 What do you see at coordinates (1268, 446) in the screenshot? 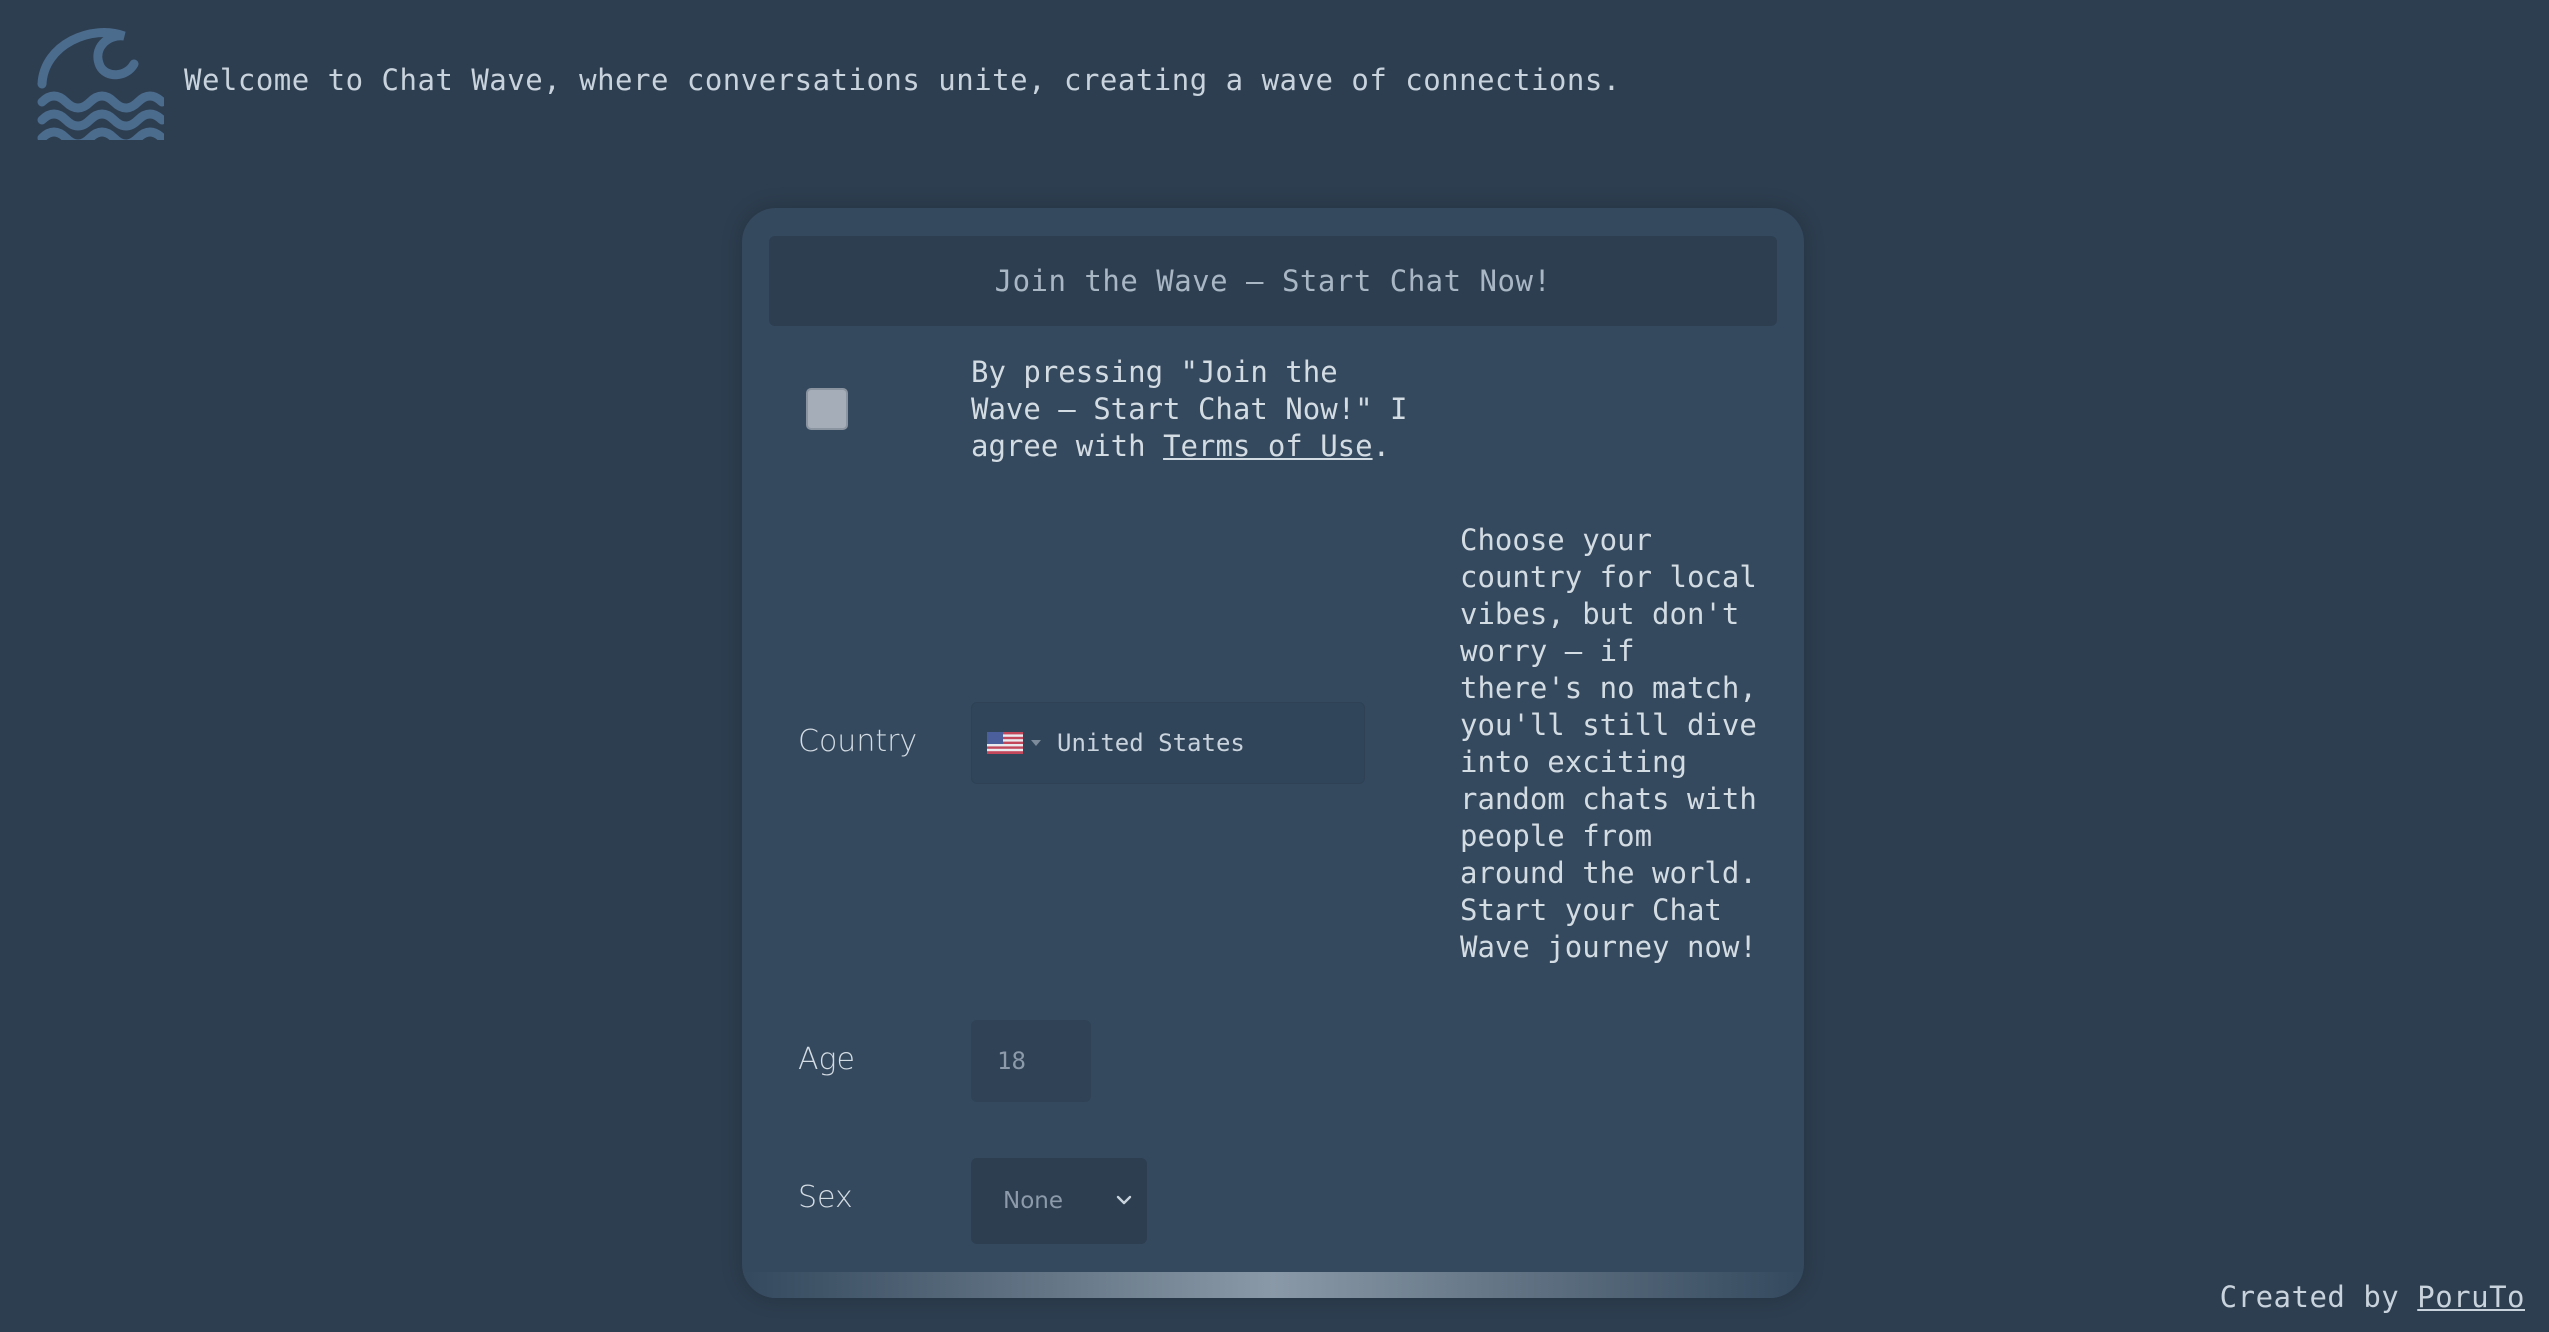
I see `terms-of-use-link: Terms of Use` at bounding box center [1268, 446].